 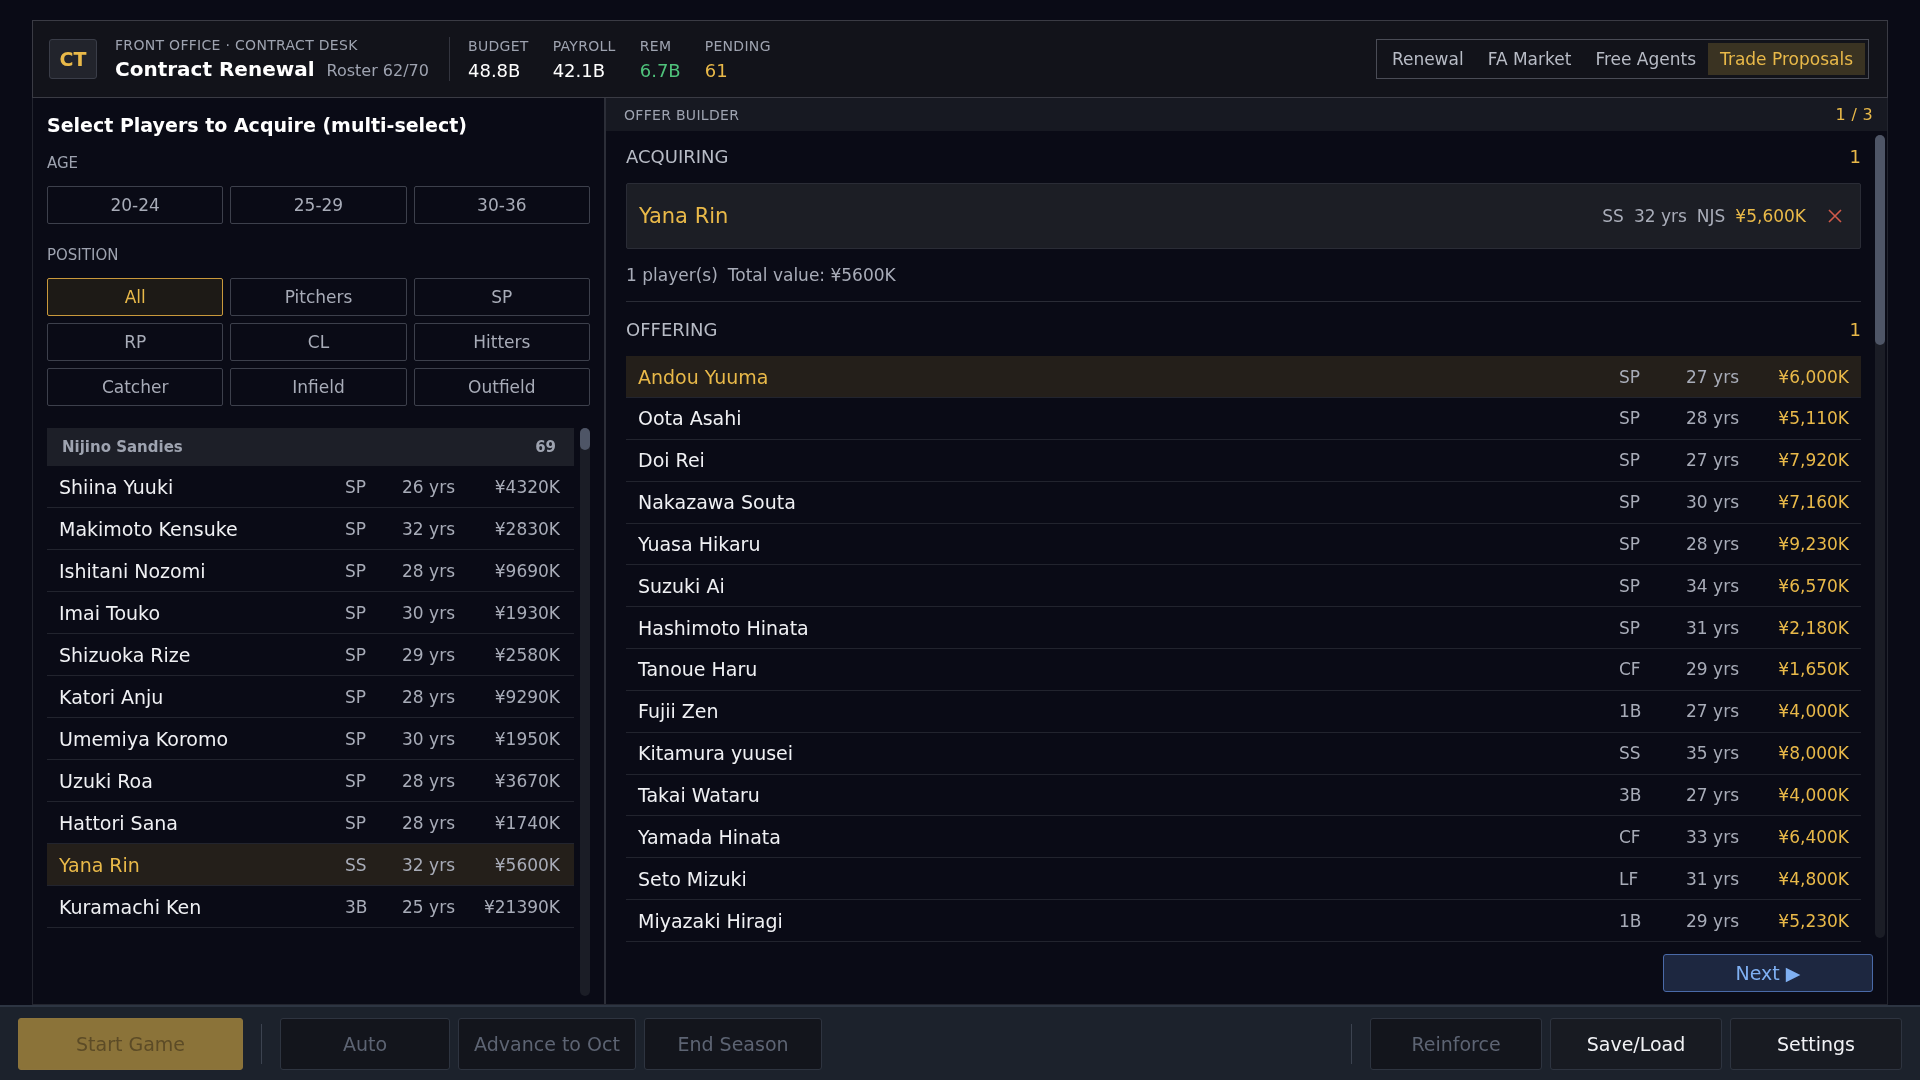 What do you see at coordinates (1243, 628) in the screenshot?
I see `player-row: Hashimoto Hinata SP 31 yrs ¥2,180K` at bounding box center [1243, 628].